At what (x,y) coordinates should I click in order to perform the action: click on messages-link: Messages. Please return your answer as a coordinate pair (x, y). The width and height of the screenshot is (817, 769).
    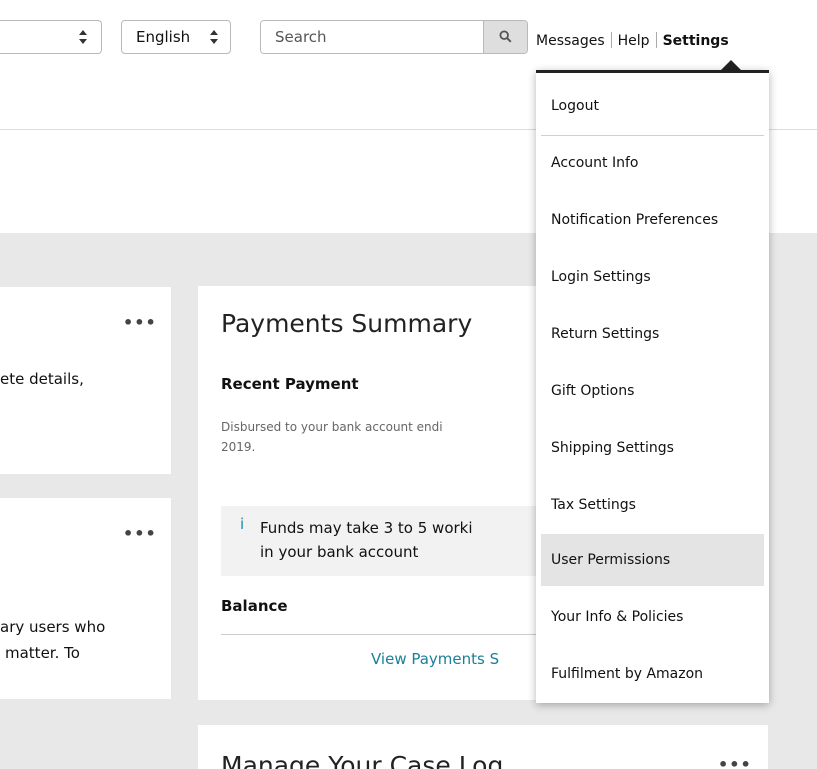
    Looking at the image, I should click on (570, 41).